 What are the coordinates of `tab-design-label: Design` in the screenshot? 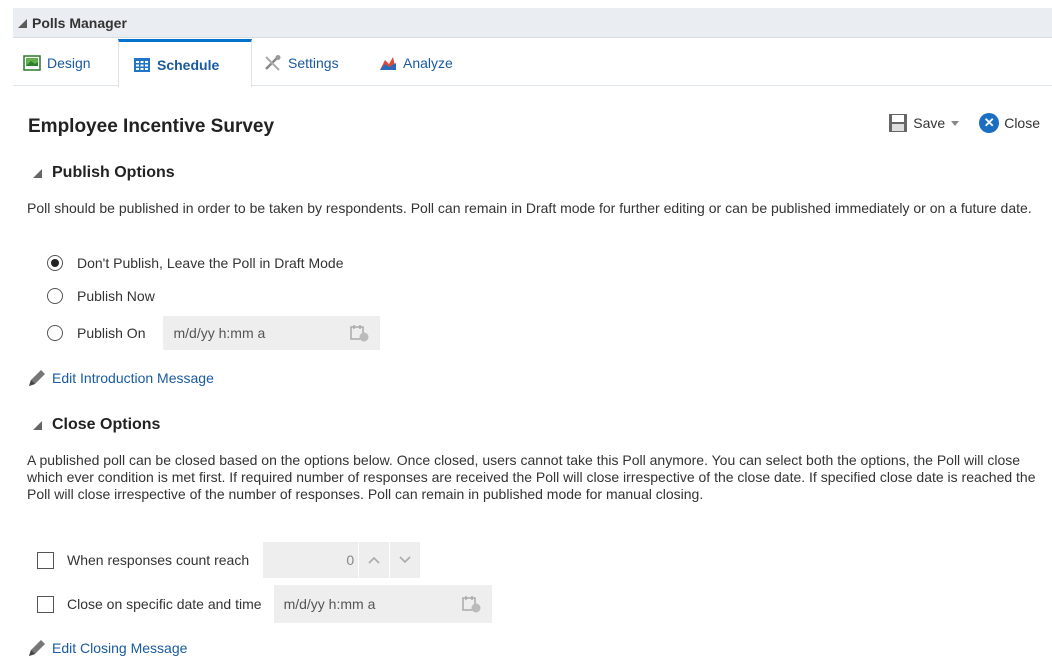 It's located at (69, 62).